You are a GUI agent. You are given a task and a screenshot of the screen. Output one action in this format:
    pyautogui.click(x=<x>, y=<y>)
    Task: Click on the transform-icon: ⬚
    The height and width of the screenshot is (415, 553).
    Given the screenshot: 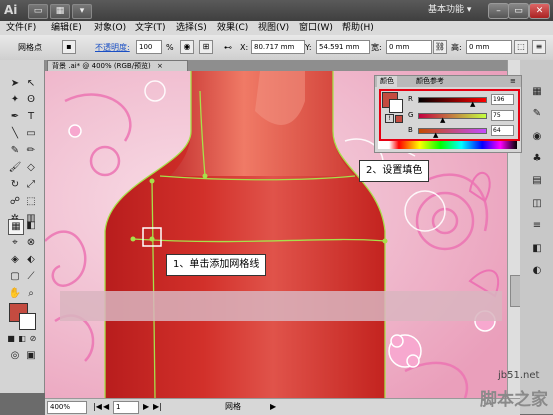 What is the action you would take?
    pyautogui.click(x=521, y=47)
    